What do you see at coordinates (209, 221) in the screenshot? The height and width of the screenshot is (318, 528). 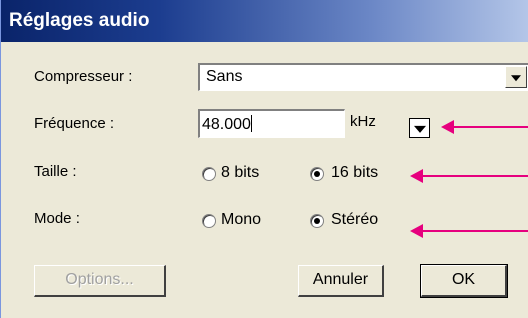 I see `radio-mono` at bounding box center [209, 221].